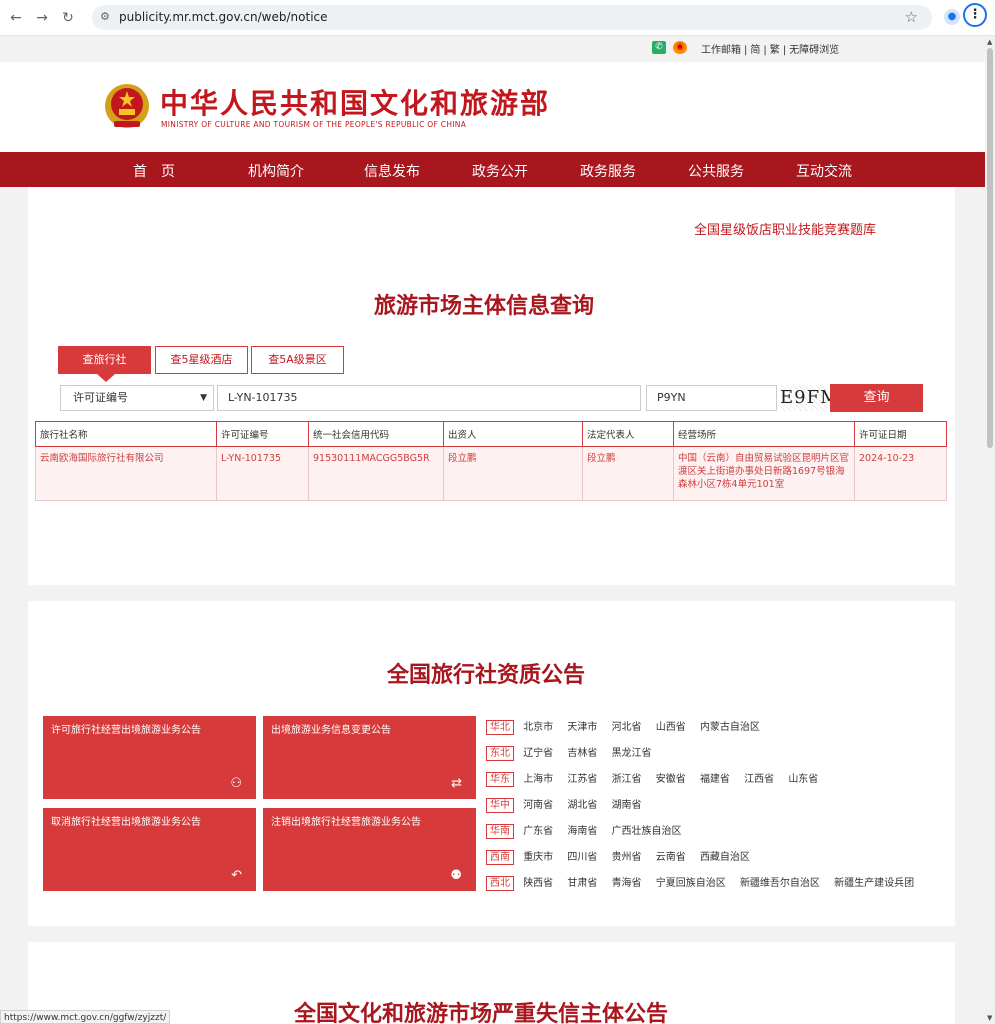 This screenshot has height=1024, width=995. What do you see at coordinates (106, 378) in the screenshot?
I see `active-tab-pointer` at bounding box center [106, 378].